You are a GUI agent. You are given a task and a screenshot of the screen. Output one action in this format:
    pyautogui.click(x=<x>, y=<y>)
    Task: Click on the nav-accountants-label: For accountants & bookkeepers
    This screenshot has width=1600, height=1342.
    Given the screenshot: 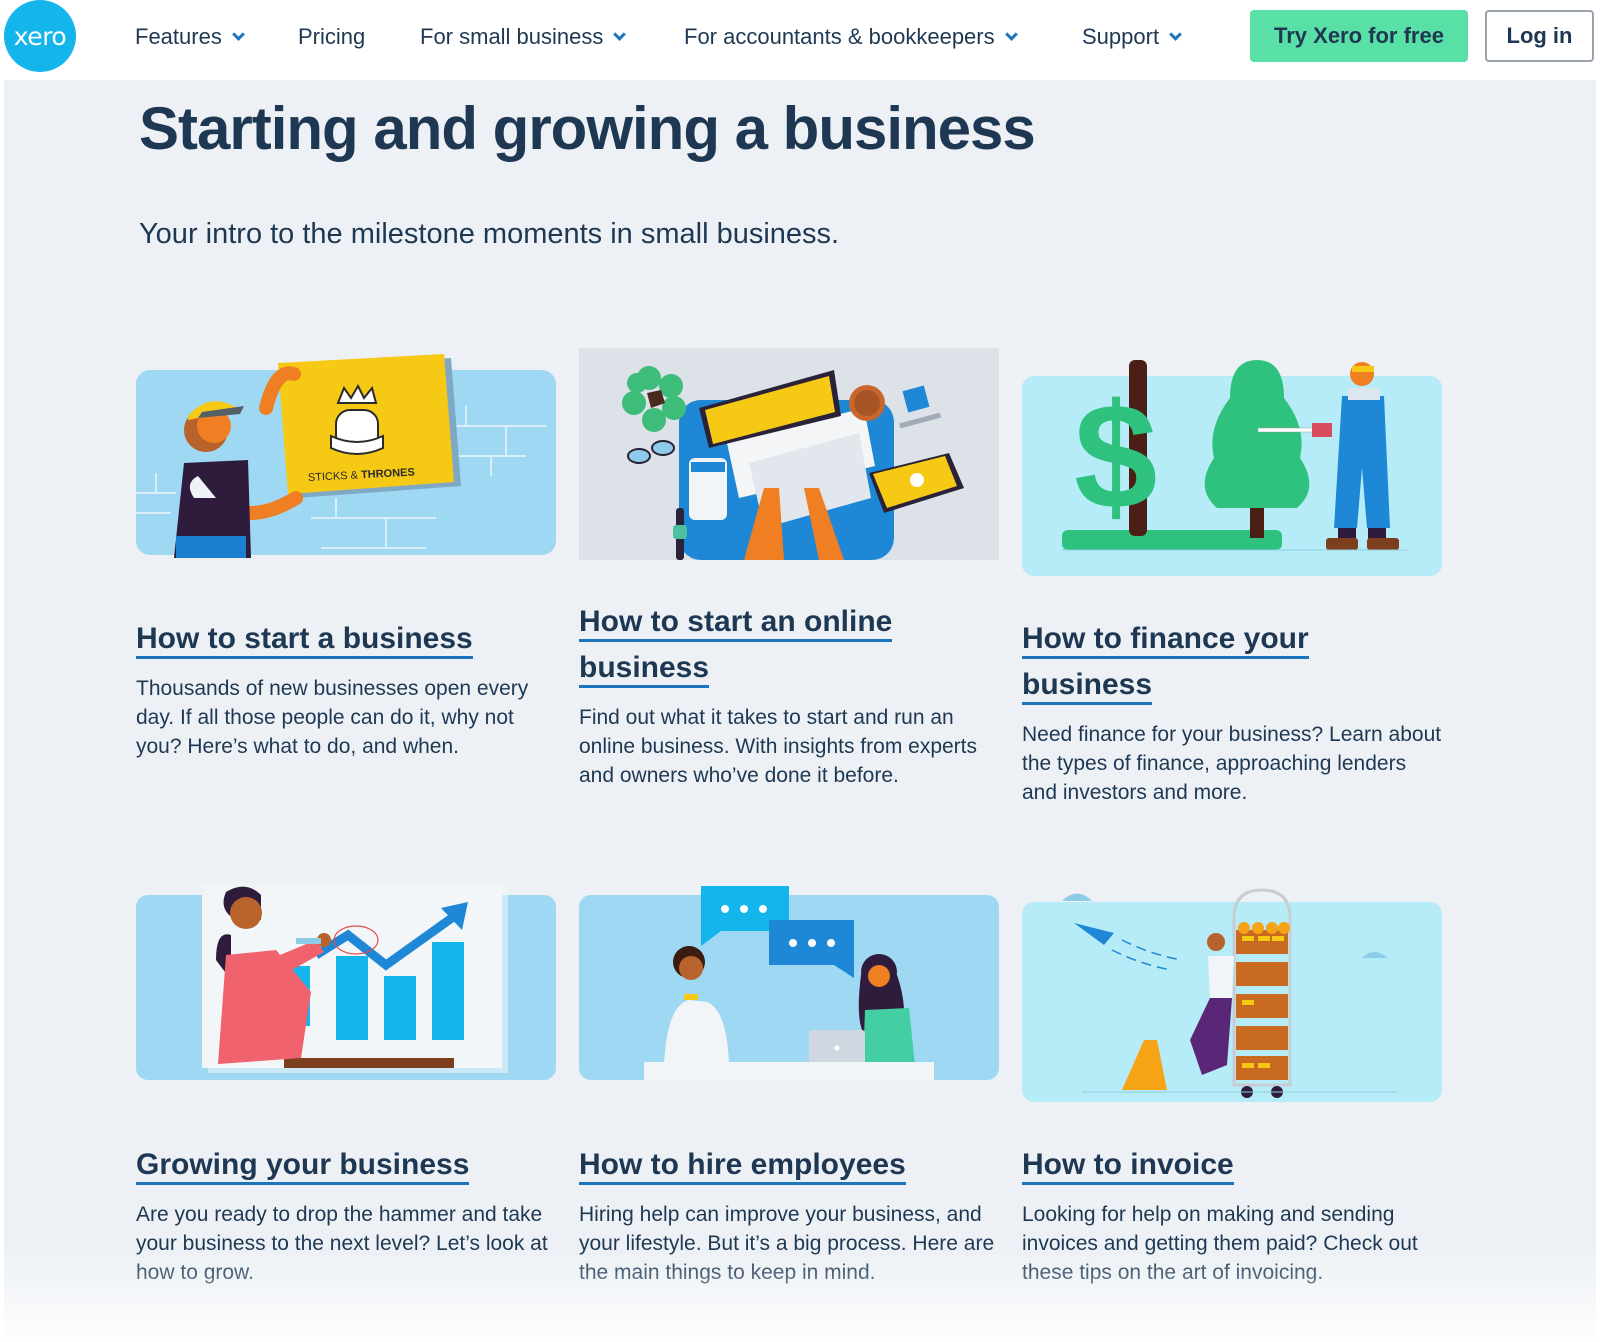 What is the action you would take?
    pyautogui.click(x=839, y=36)
    